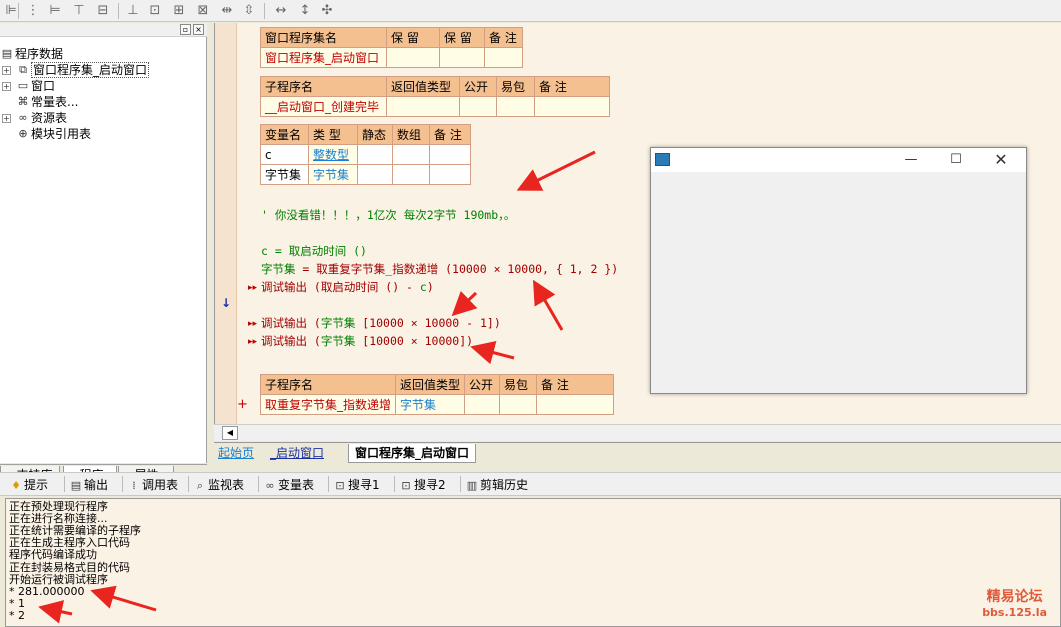 This screenshot has height=627, width=1061. What do you see at coordinates (305, 11) in the screenshot?
I see `center-v-icon: ↕` at bounding box center [305, 11].